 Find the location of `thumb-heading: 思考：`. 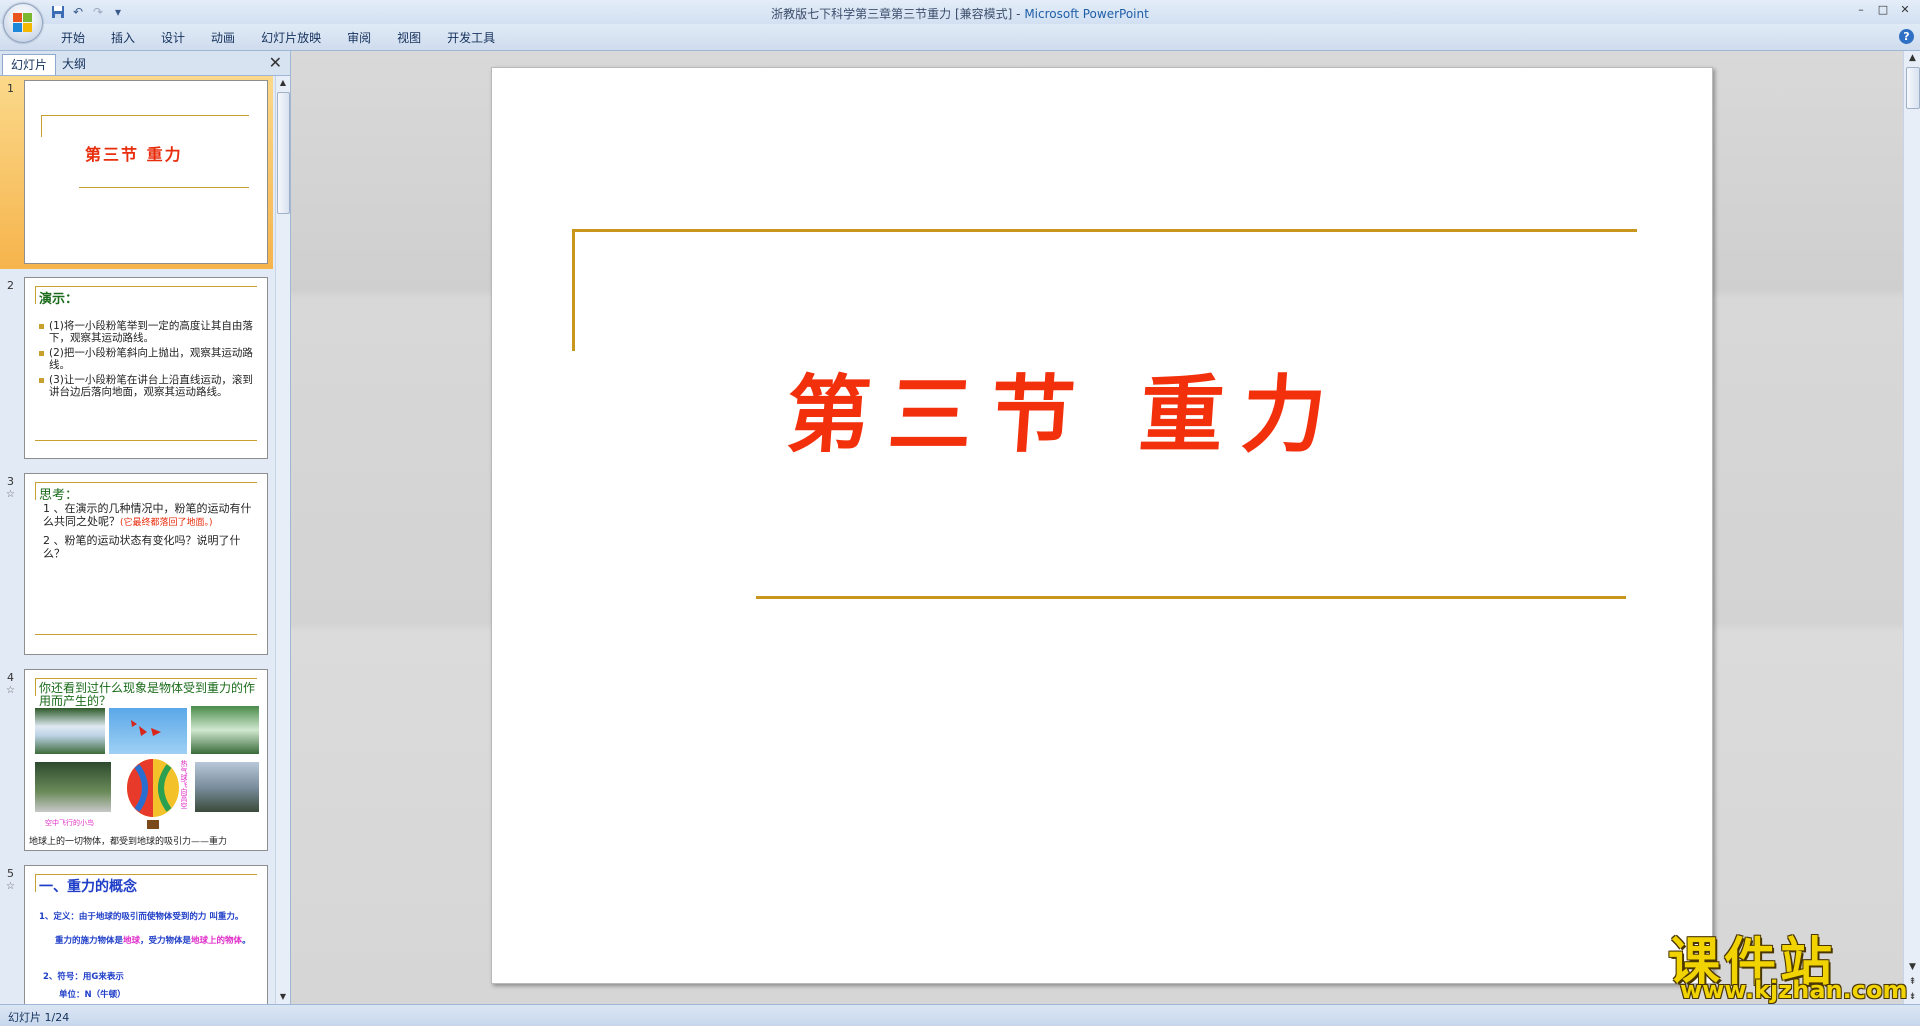

thumb-heading: 思考： is located at coordinates (59, 495).